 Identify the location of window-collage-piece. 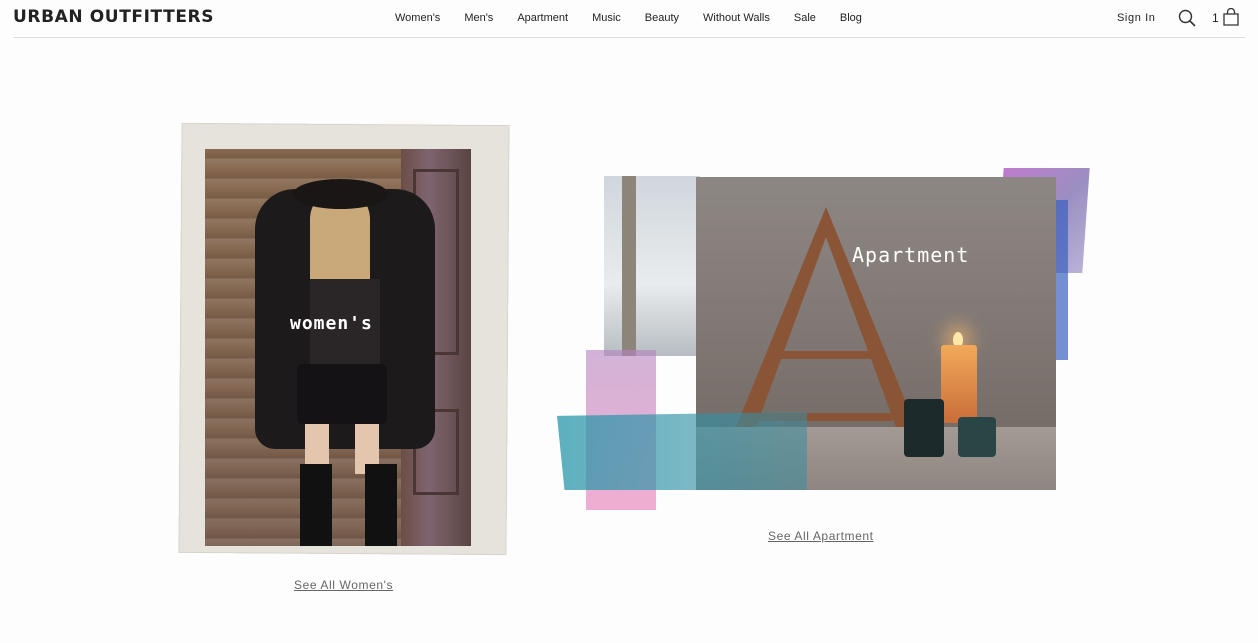
(652, 266).